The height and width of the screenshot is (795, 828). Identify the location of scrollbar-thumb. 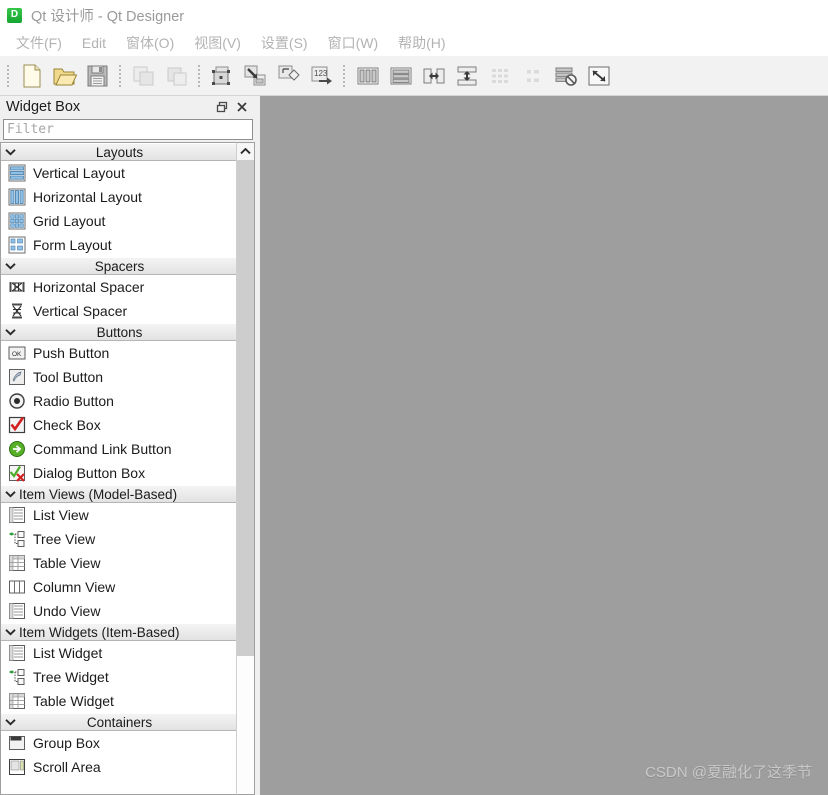
(245, 408).